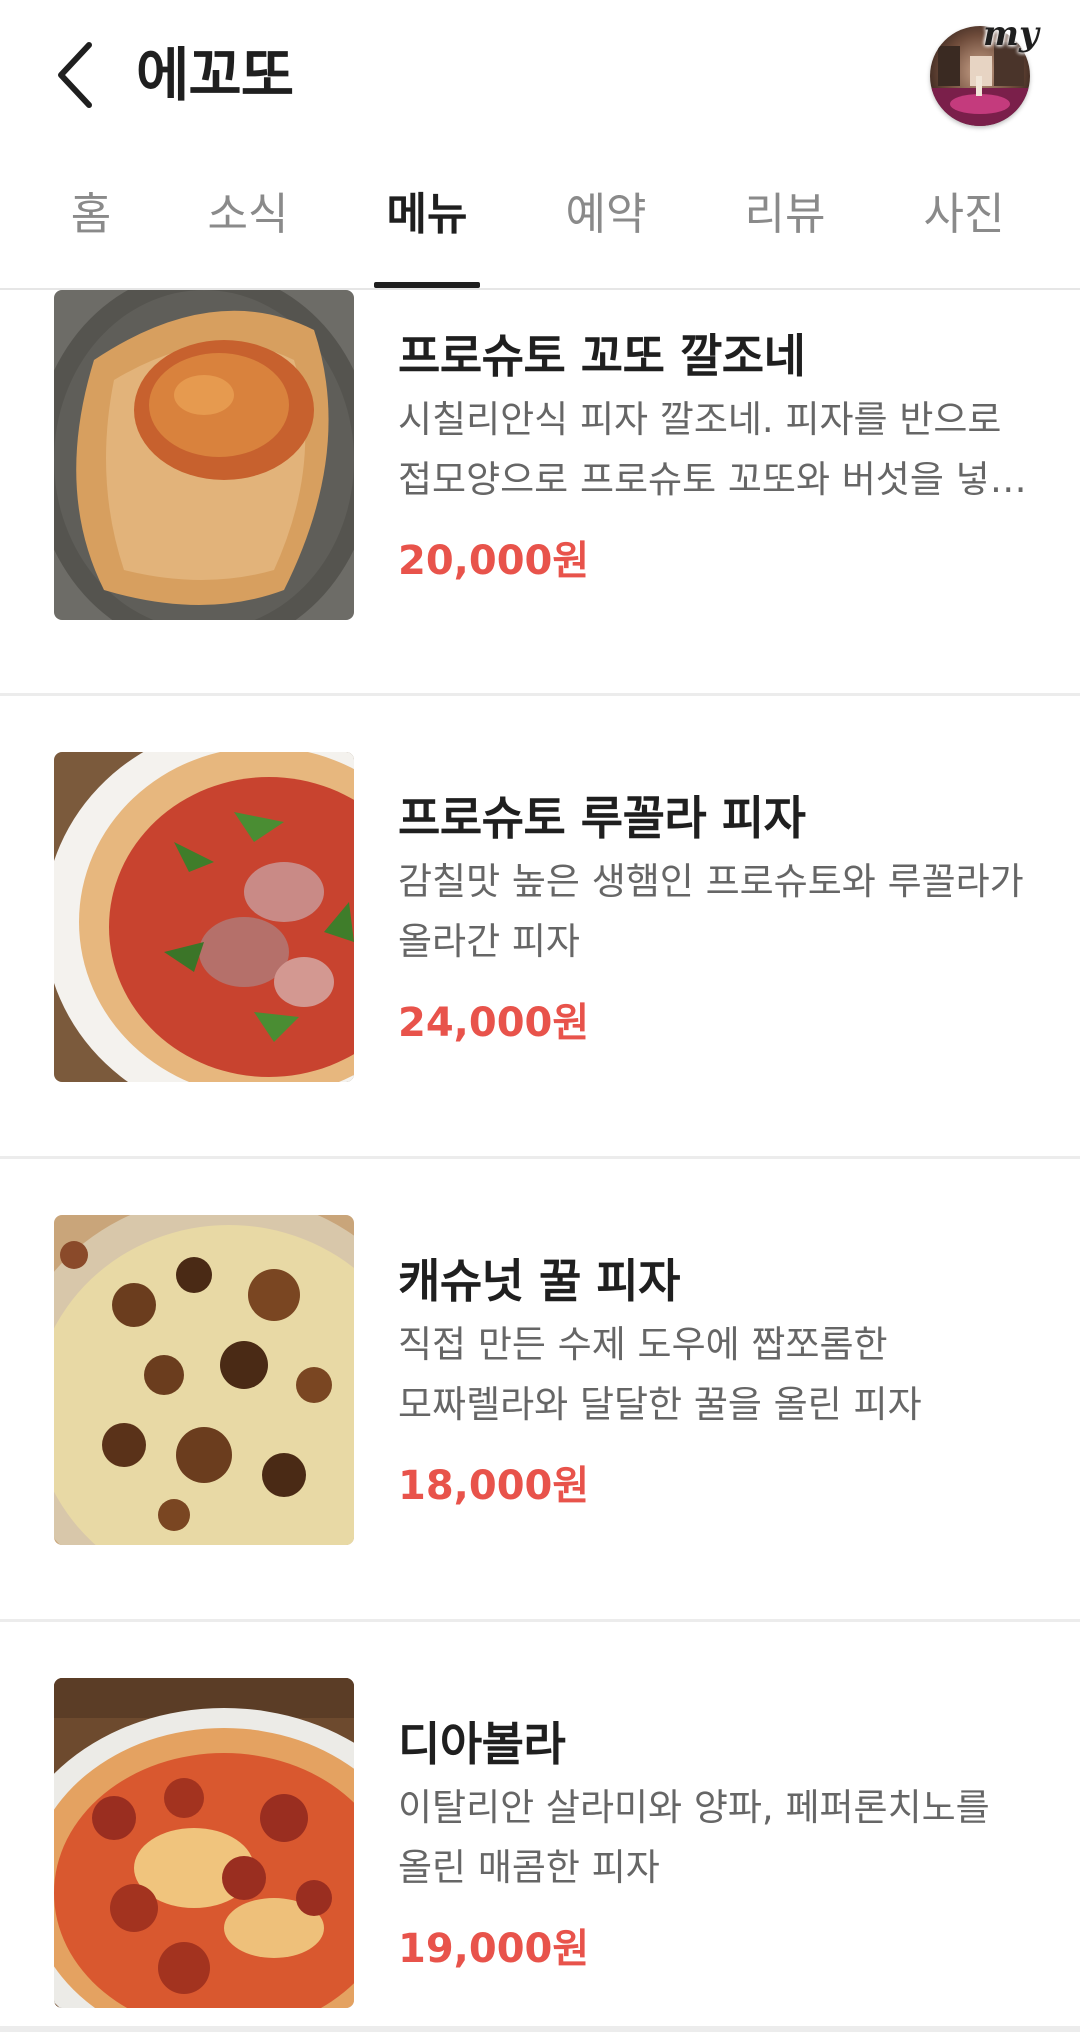 This screenshot has width=1080, height=2032. What do you see at coordinates (964, 215) in the screenshot?
I see `tab-photos: 사진` at bounding box center [964, 215].